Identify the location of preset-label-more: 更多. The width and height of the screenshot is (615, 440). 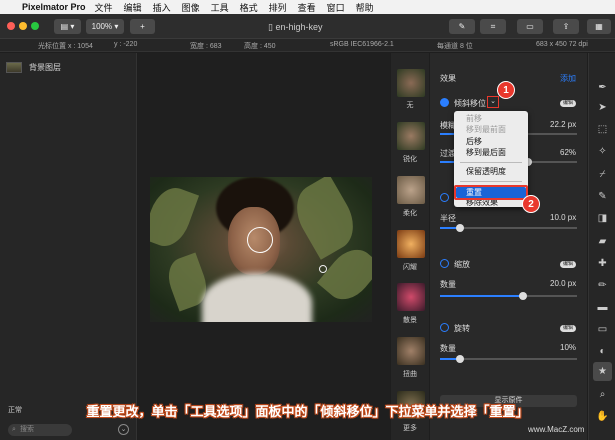
(410, 428).